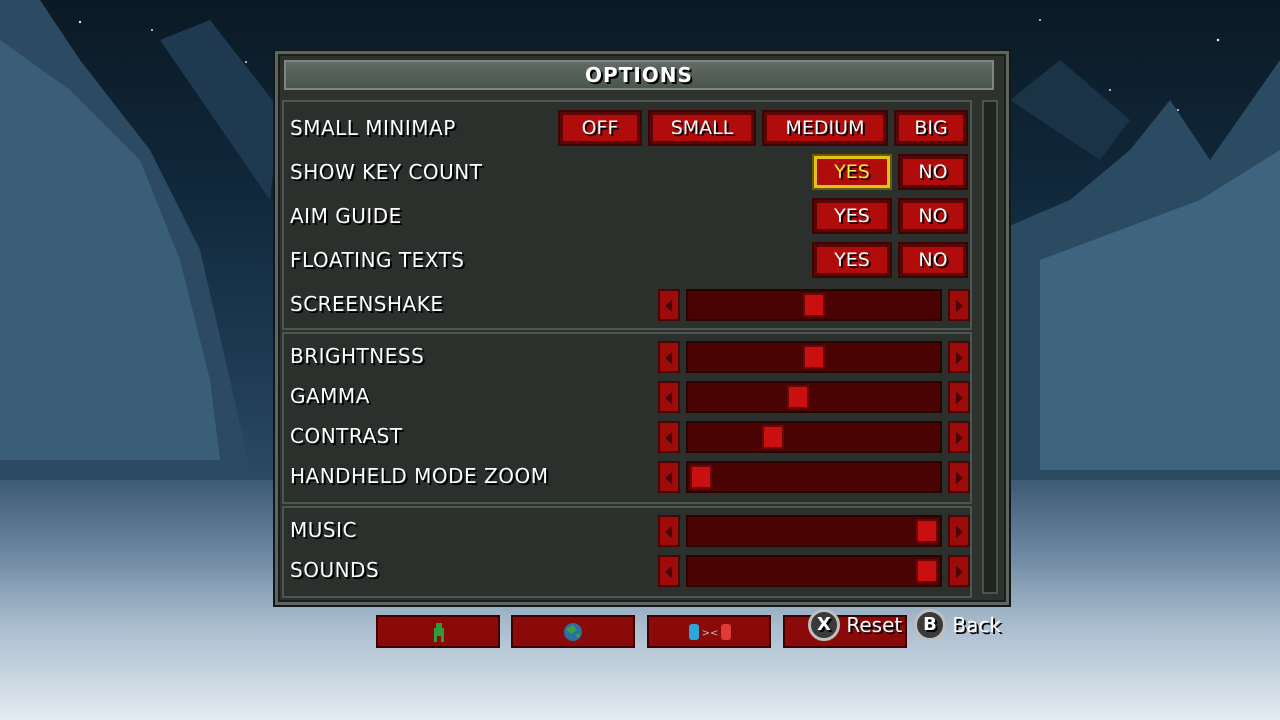  I want to click on aim-label: AIM GUIDE, so click(346, 216).